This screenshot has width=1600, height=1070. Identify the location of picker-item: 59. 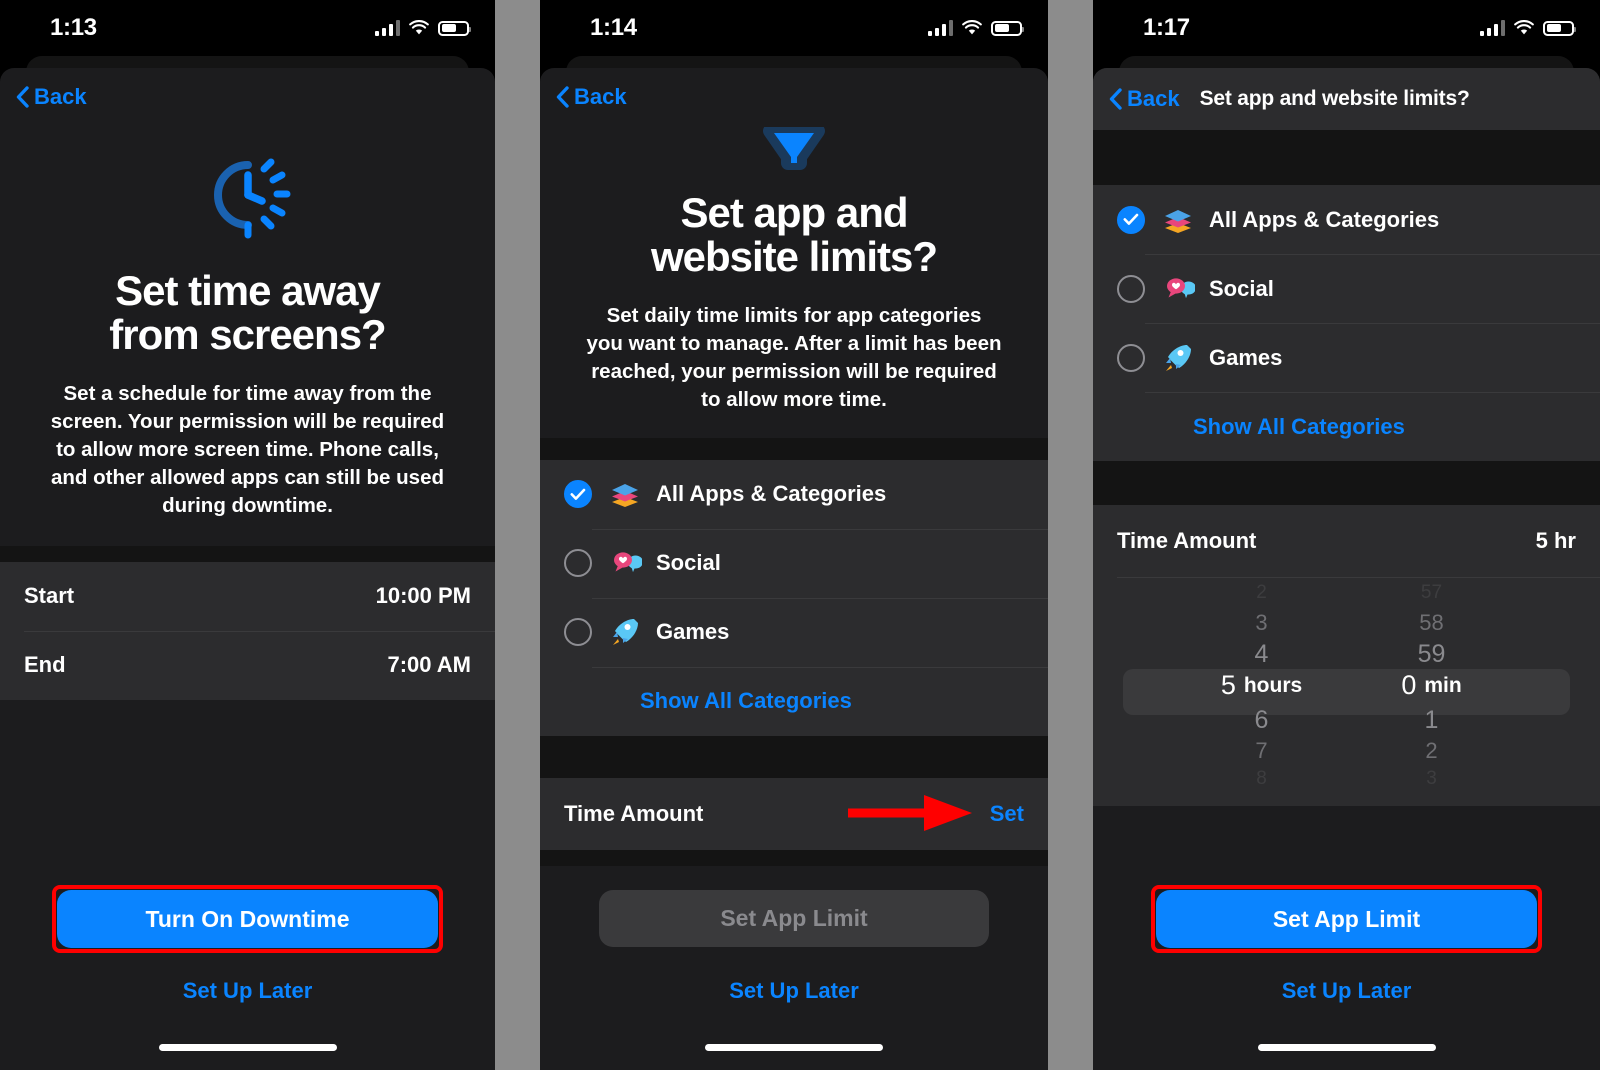
(1432, 654).